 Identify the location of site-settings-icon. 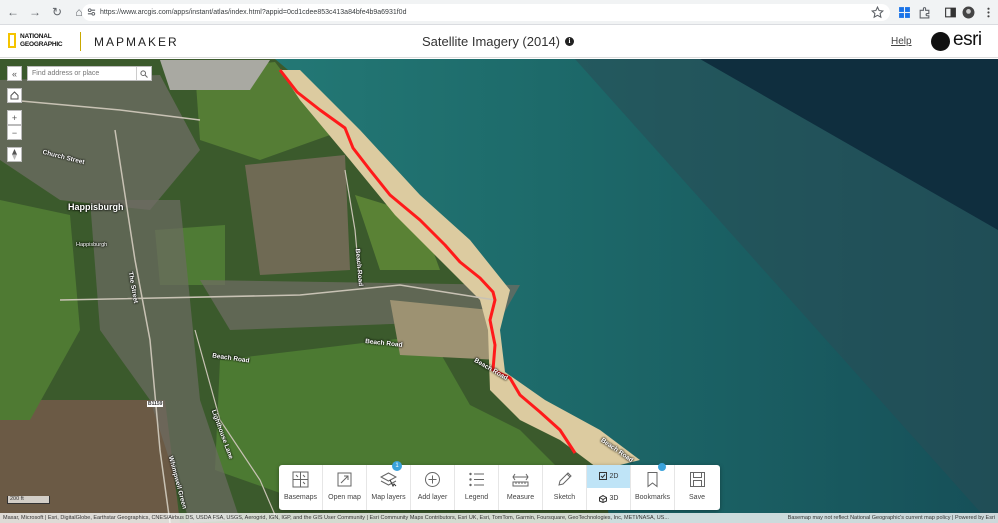
(91, 12).